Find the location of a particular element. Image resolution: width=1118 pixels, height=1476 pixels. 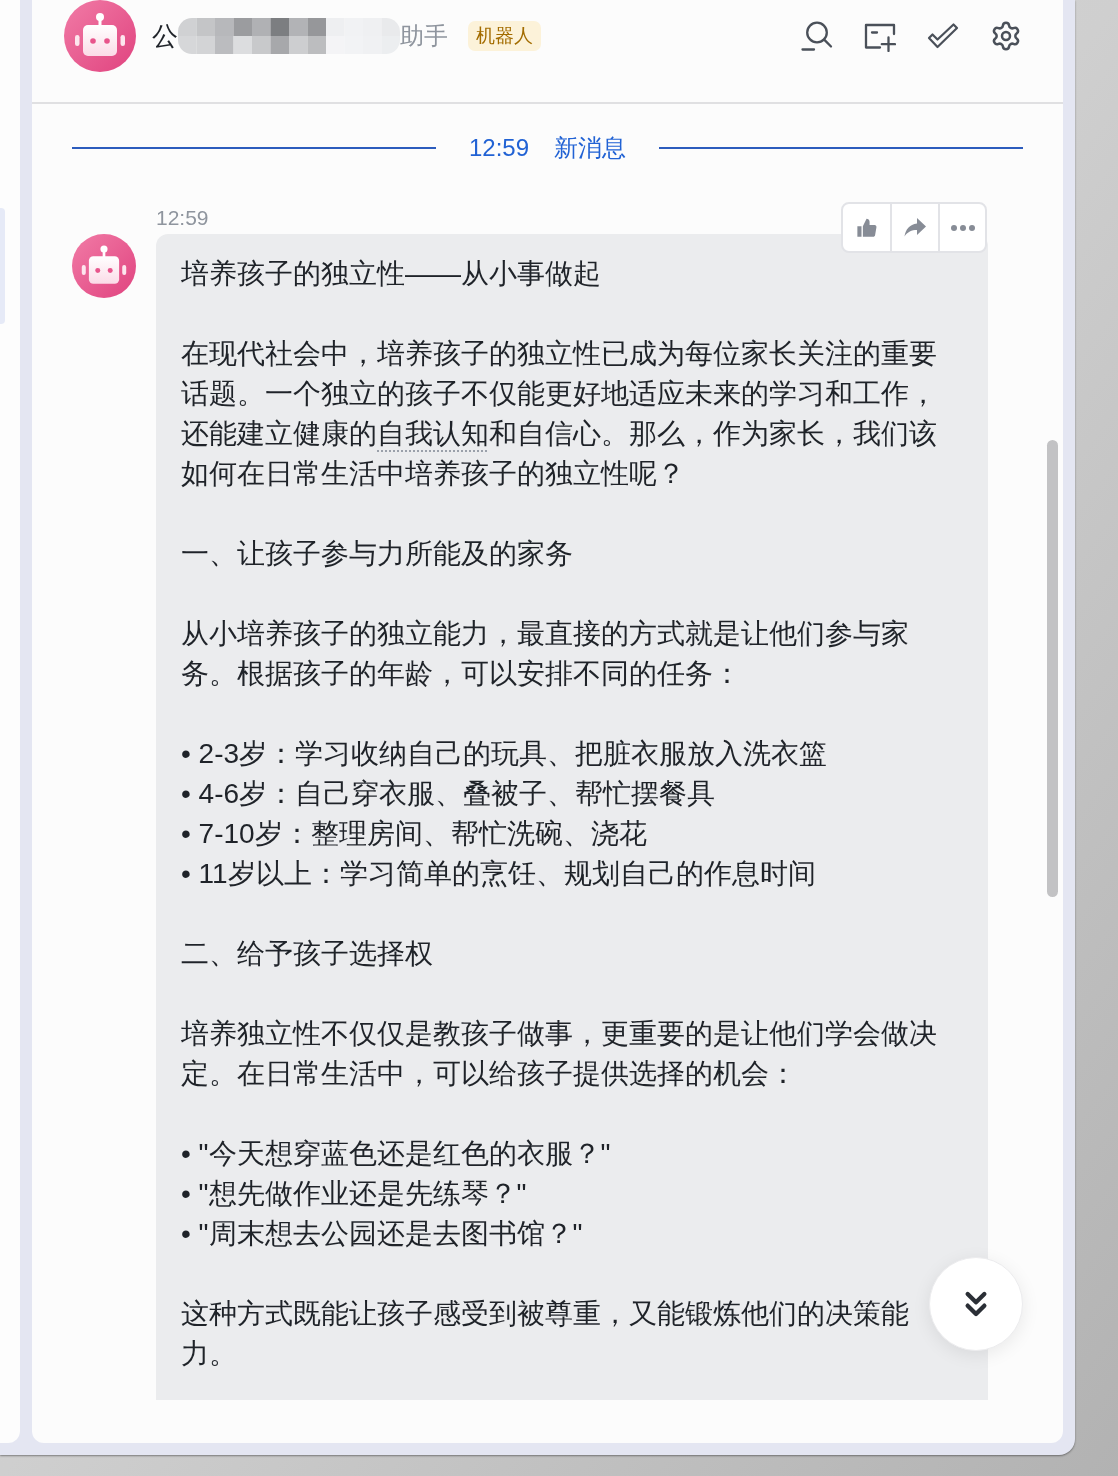

message-paragraph: 在现代社会中，培养孩子的独立性已成为每位家长关注的重要话题。一个独立的孩子不仅能更好地适应未来的学习和工作，还能建立健康的自我认知和自信心。那么，作为家长，我们该如何在日常生活中培养孩子的独立性呢？ is located at coordinates (559, 414).